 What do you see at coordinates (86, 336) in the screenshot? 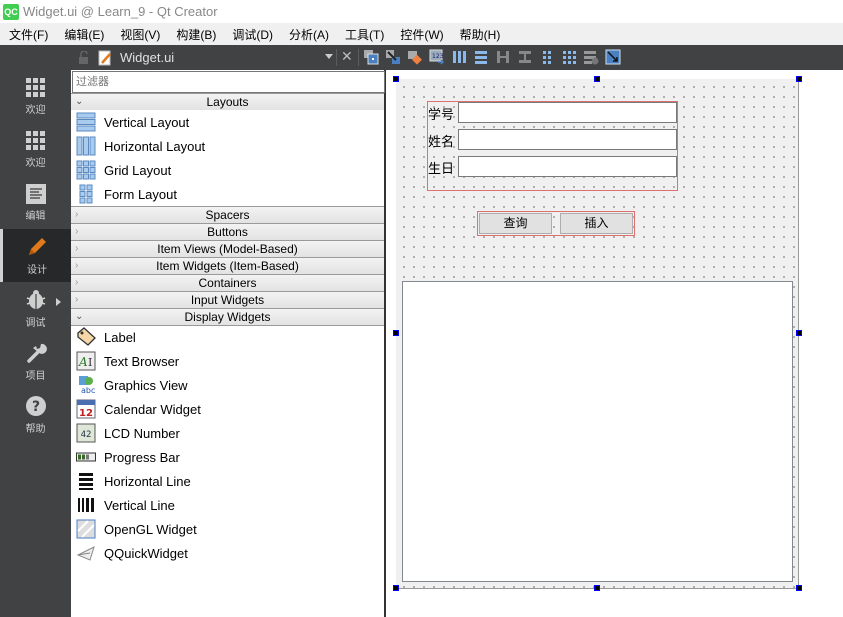
I see `label-tag-icon` at bounding box center [86, 336].